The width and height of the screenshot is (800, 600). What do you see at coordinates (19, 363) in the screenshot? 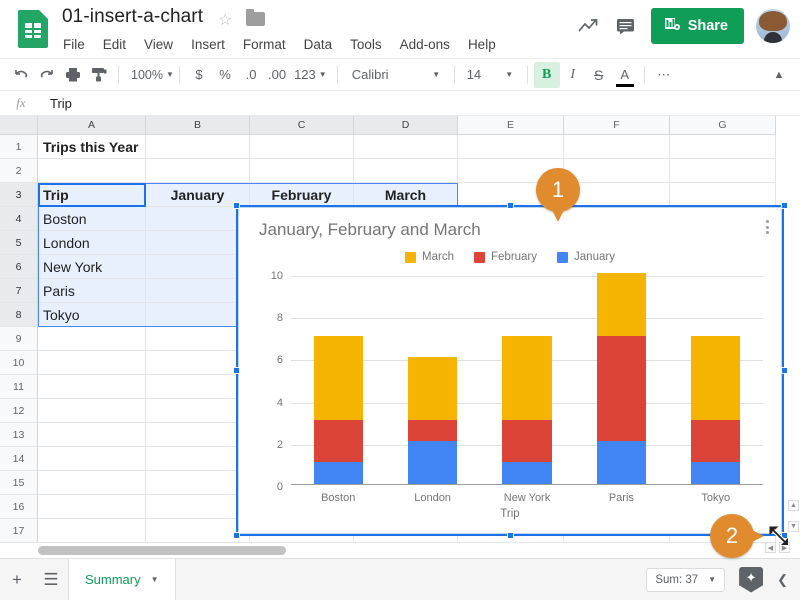
I see `row-header-10: 10` at bounding box center [19, 363].